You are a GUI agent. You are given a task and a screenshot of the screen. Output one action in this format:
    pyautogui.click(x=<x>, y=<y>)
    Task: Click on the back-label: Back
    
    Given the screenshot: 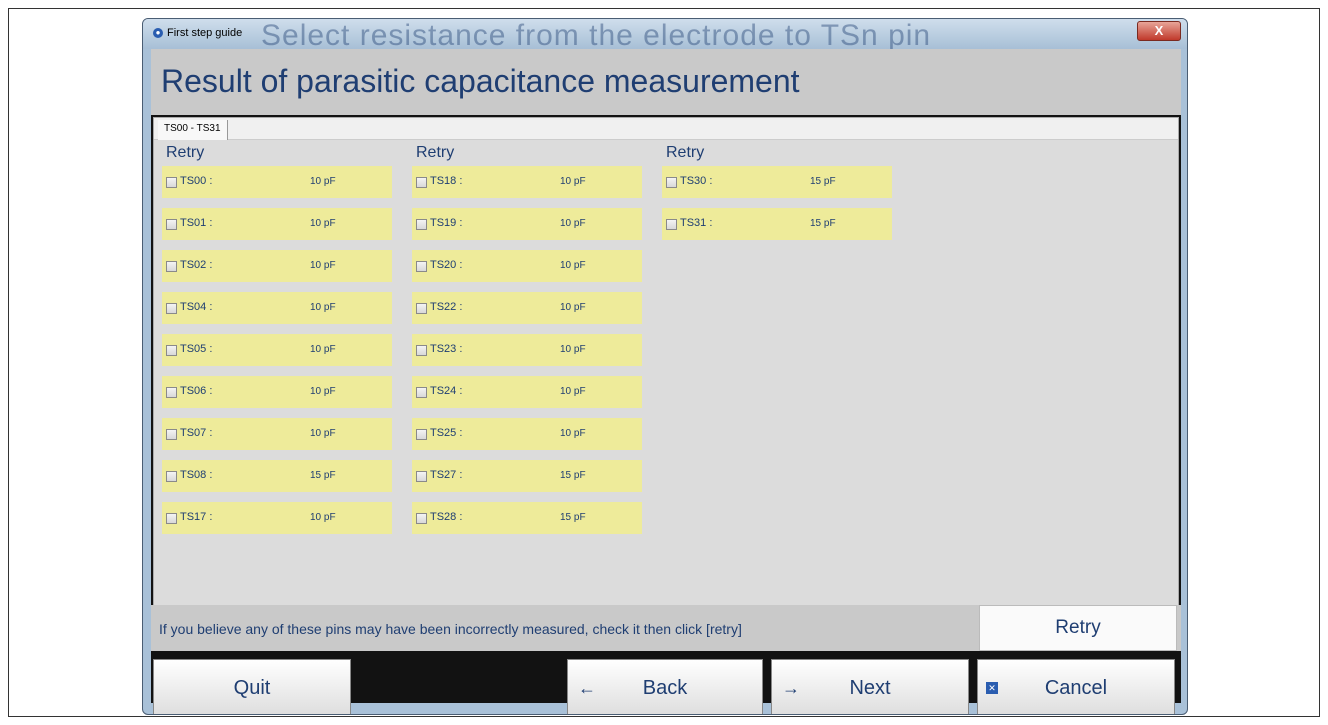 What is the action you would take?
    pyautogui.click(x=665, y=688)
    